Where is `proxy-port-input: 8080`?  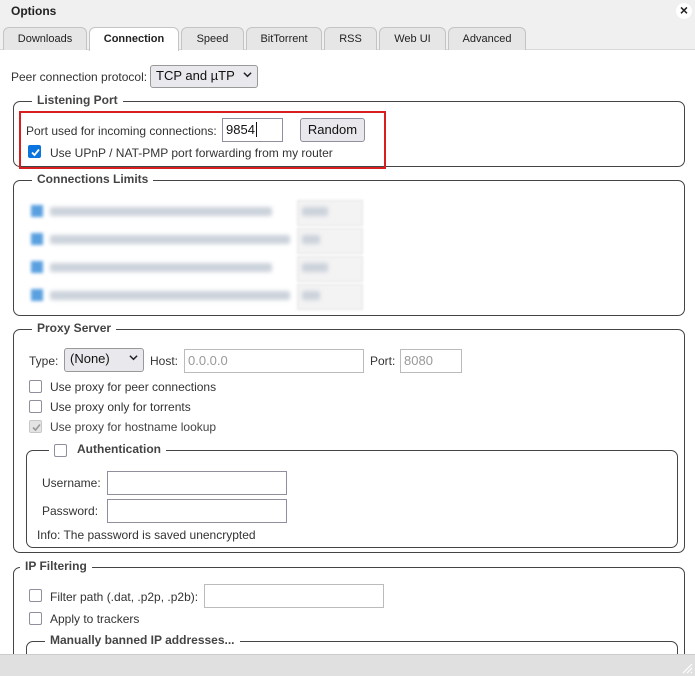
proxy-port-input: 8080 is located at coordinates (431, 361).